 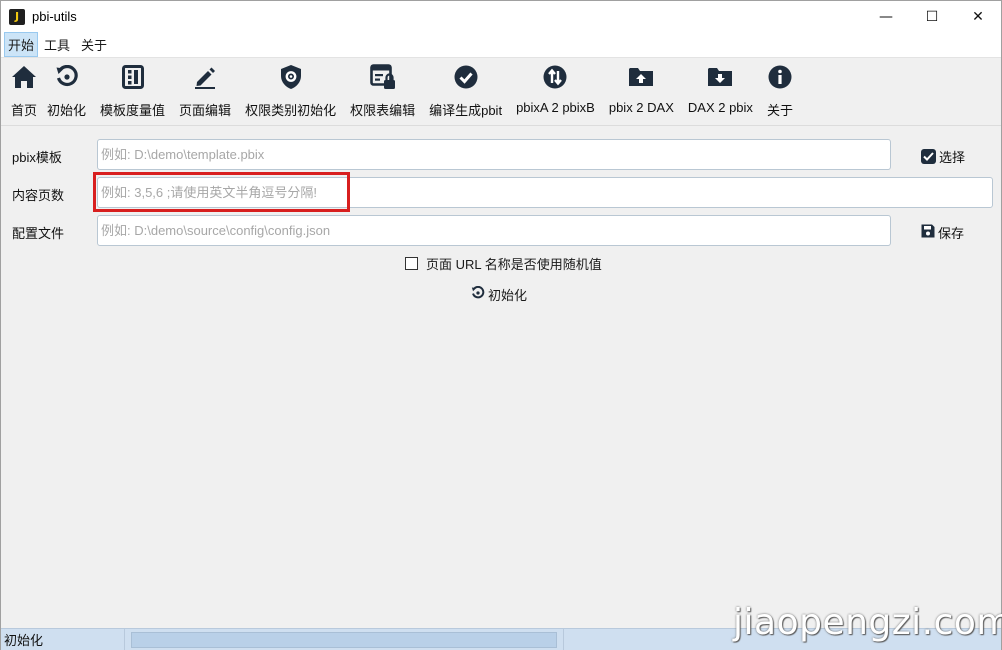 What do you see at coordinates (466, 110) in the screenshot?
I see `toolbar-label: 编译生成pbit` at bounding box center [466, 110].